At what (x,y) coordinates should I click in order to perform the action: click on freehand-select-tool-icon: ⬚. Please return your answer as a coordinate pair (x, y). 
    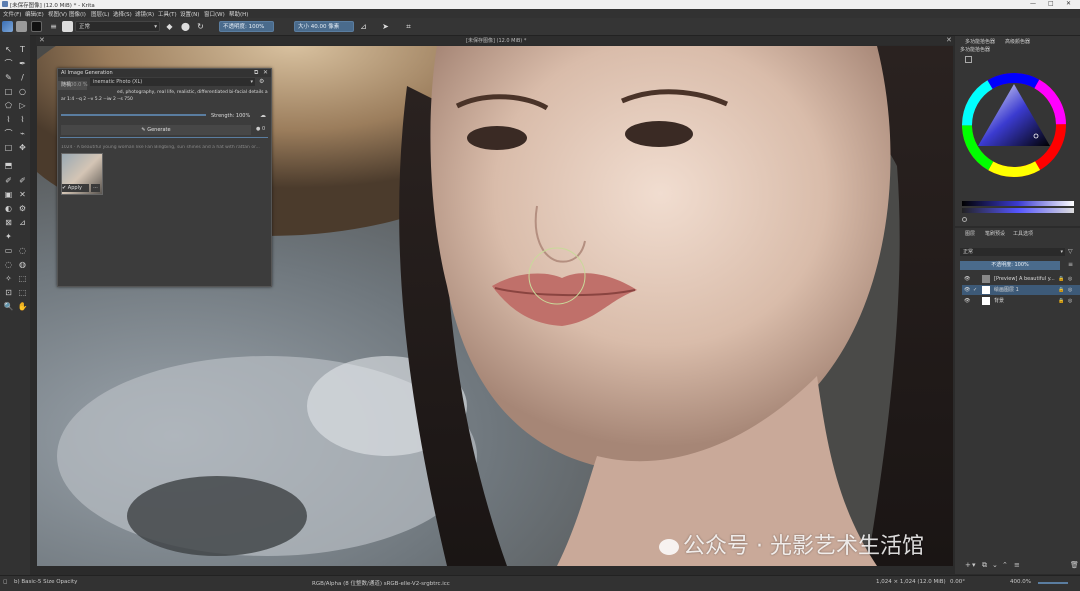
    Looking at the image, I should click on (22, 278).